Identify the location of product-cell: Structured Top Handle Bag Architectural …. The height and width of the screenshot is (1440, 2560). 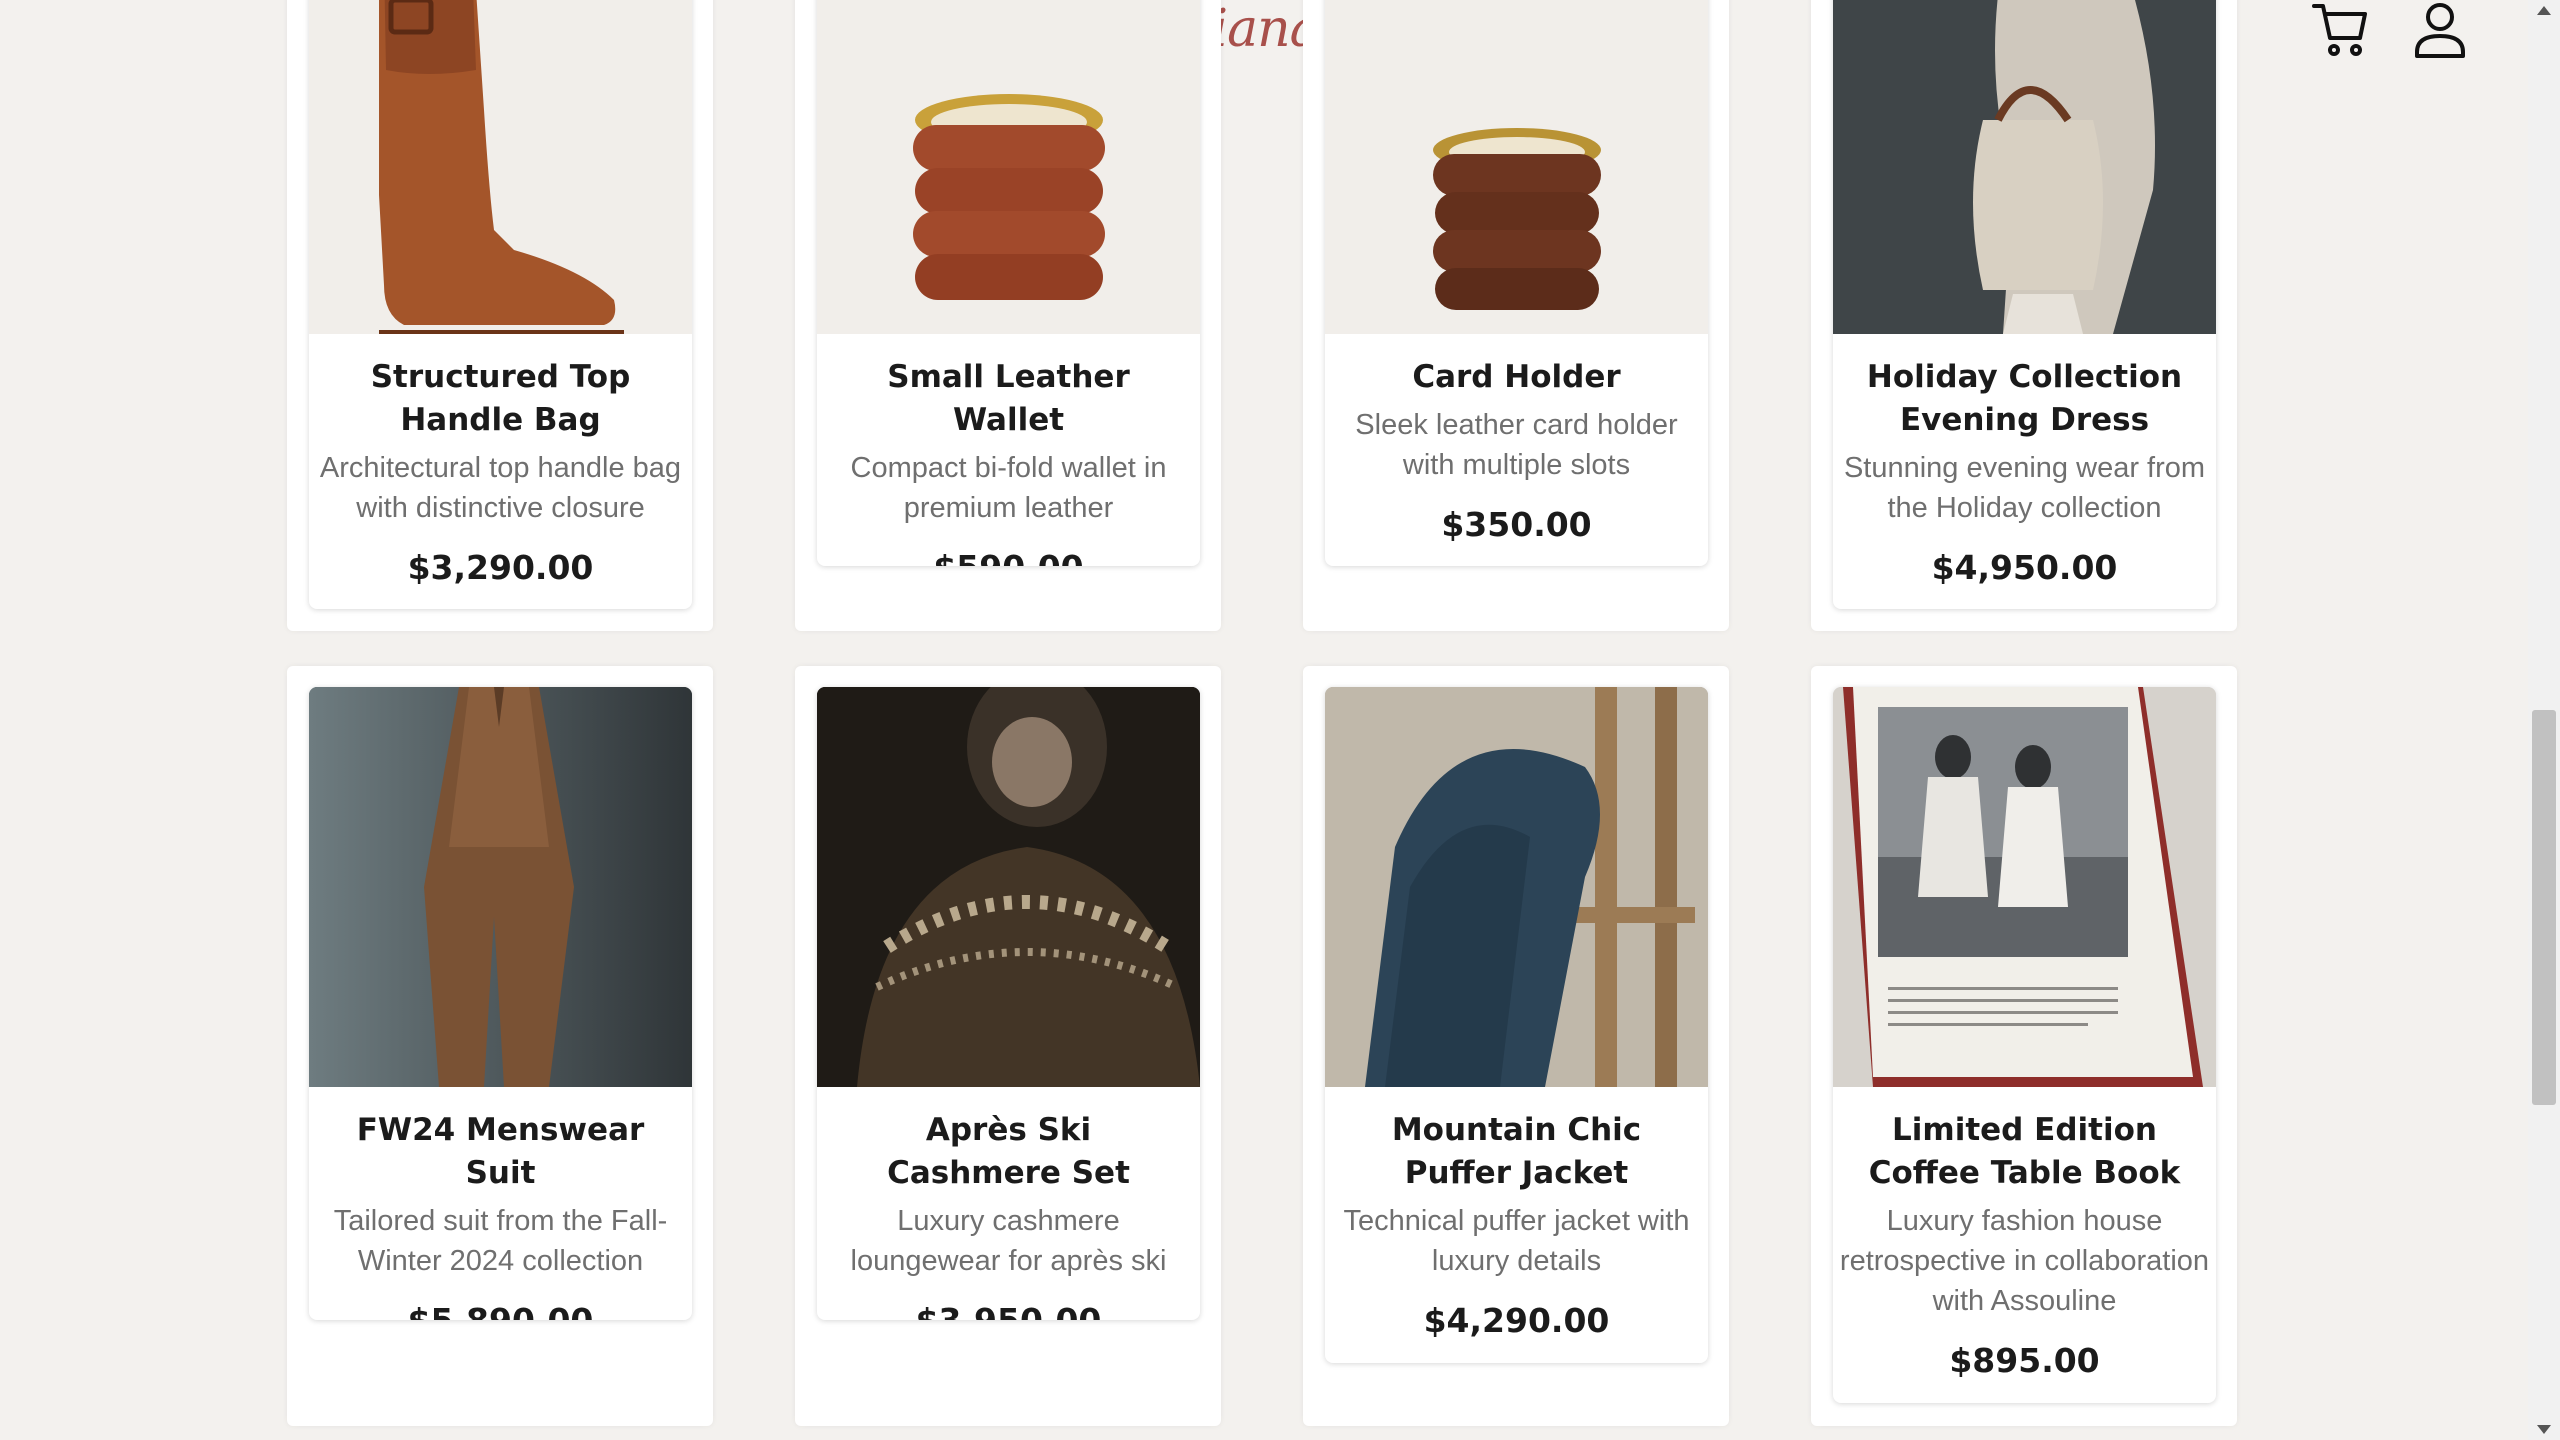
(500, 315).